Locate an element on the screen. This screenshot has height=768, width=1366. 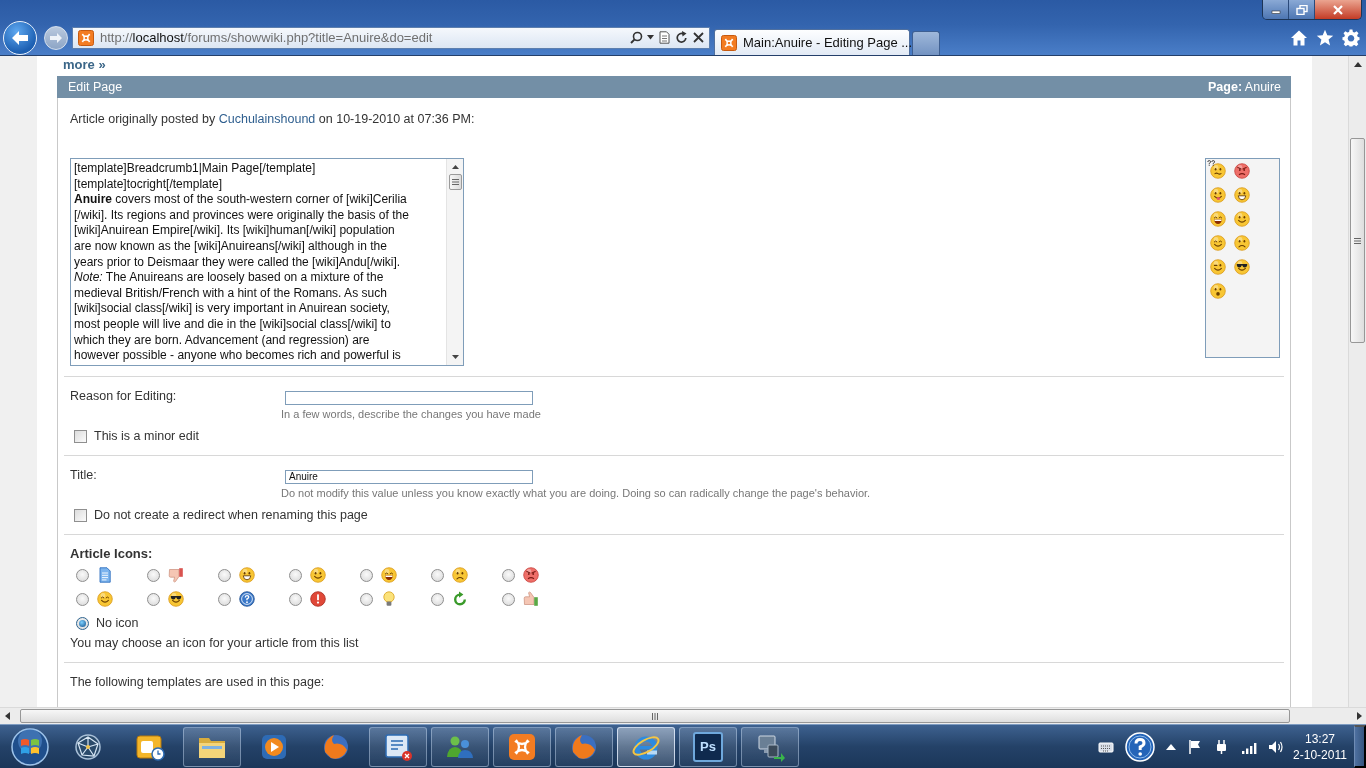
start-orb-icon is located at coordinates (30, 746).